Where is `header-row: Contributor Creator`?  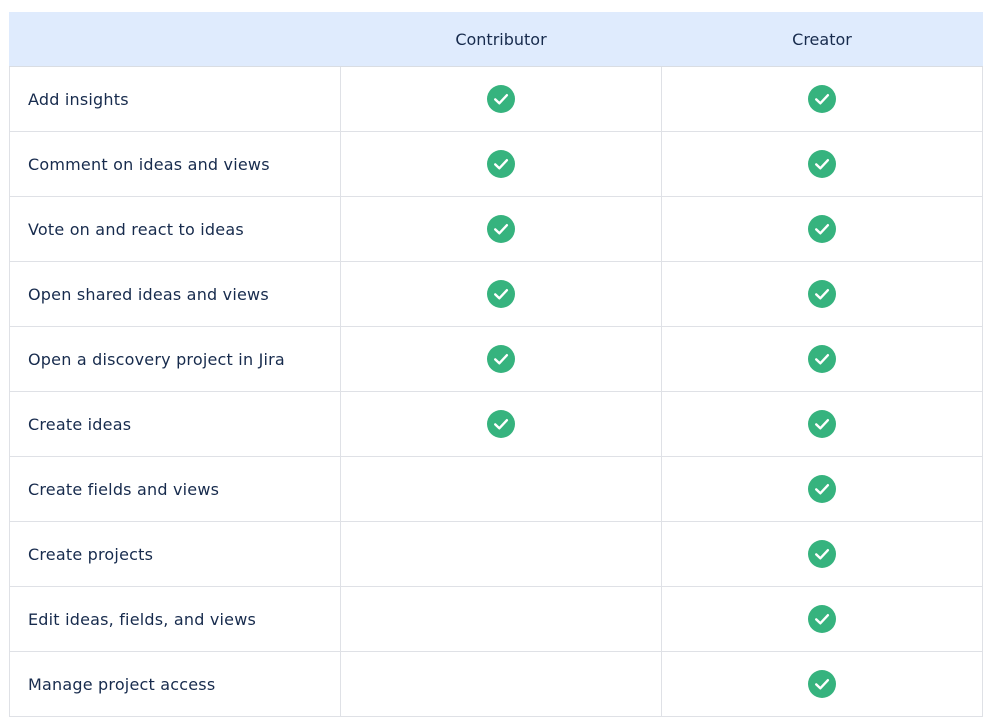
header-row: Contributor Creator is located at coordinates (496, 39).